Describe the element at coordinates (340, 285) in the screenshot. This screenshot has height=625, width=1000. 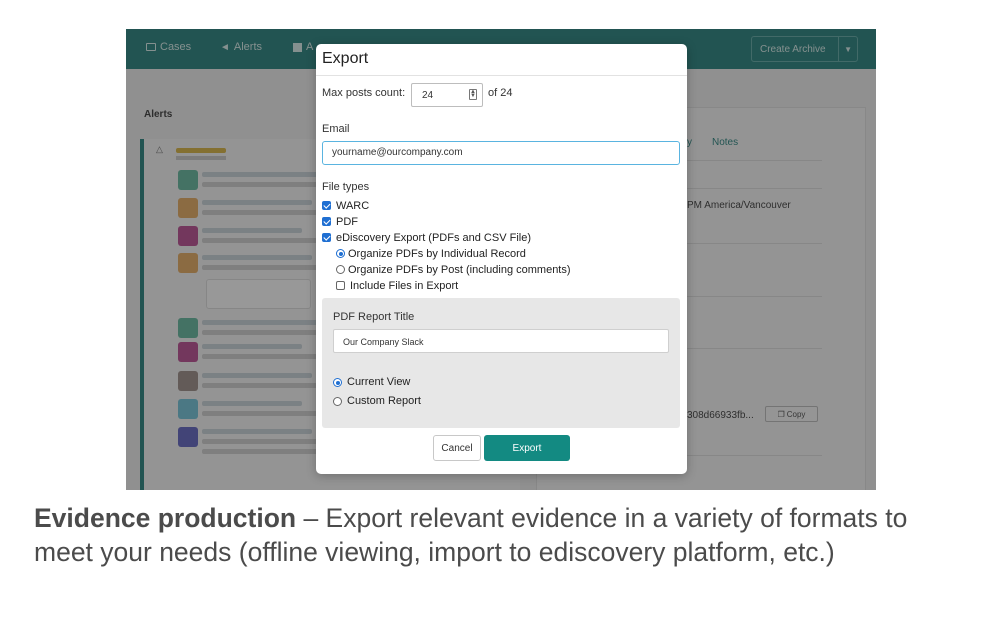
I see `include-files-checkbox` at that location.